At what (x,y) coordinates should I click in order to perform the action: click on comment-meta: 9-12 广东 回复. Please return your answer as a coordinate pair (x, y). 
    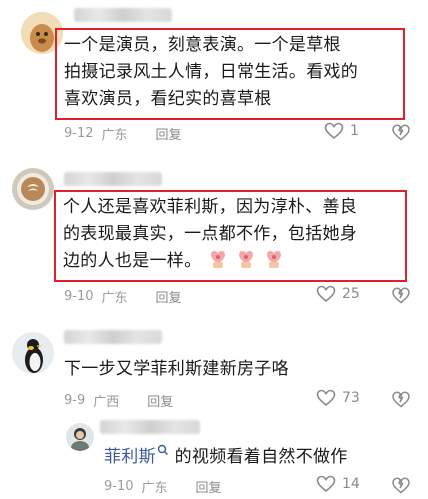
    Looking at the image, I should click on (123, 133).